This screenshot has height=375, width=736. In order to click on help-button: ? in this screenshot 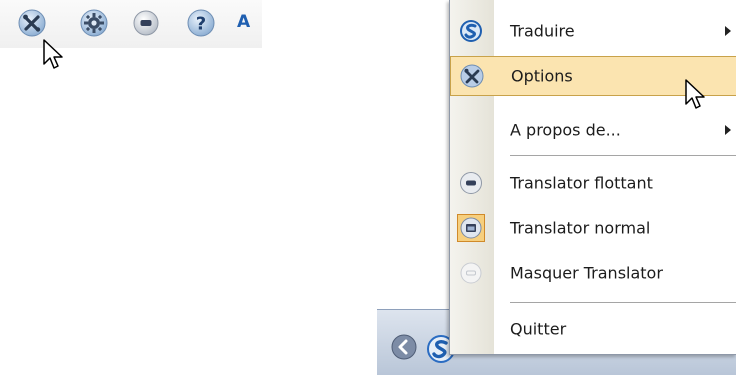, I will do `click(201, 23)`.